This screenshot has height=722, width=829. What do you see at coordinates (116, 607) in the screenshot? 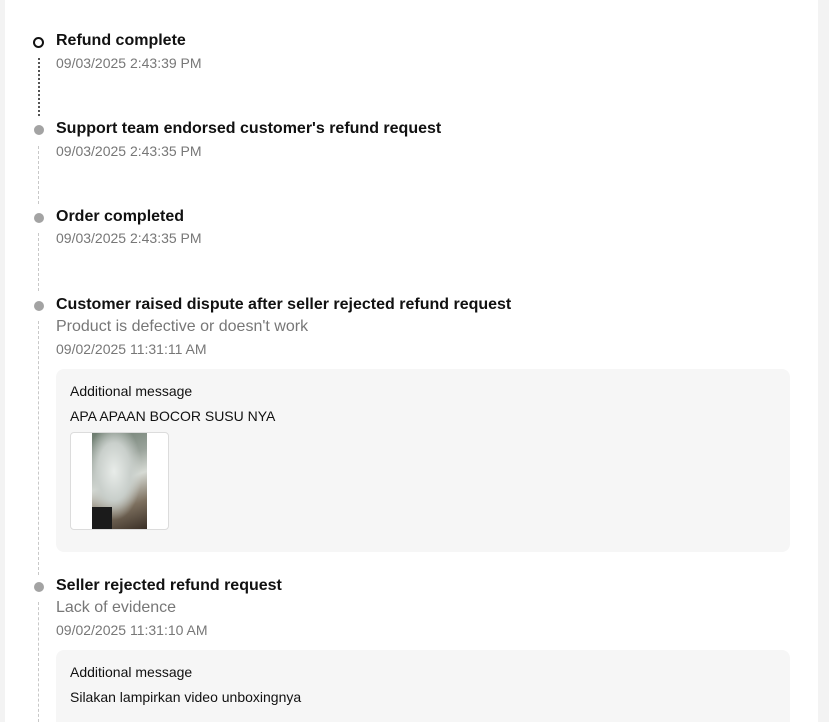
I see `event-reason: Lack of evidence` at bounding box center [116, 607].